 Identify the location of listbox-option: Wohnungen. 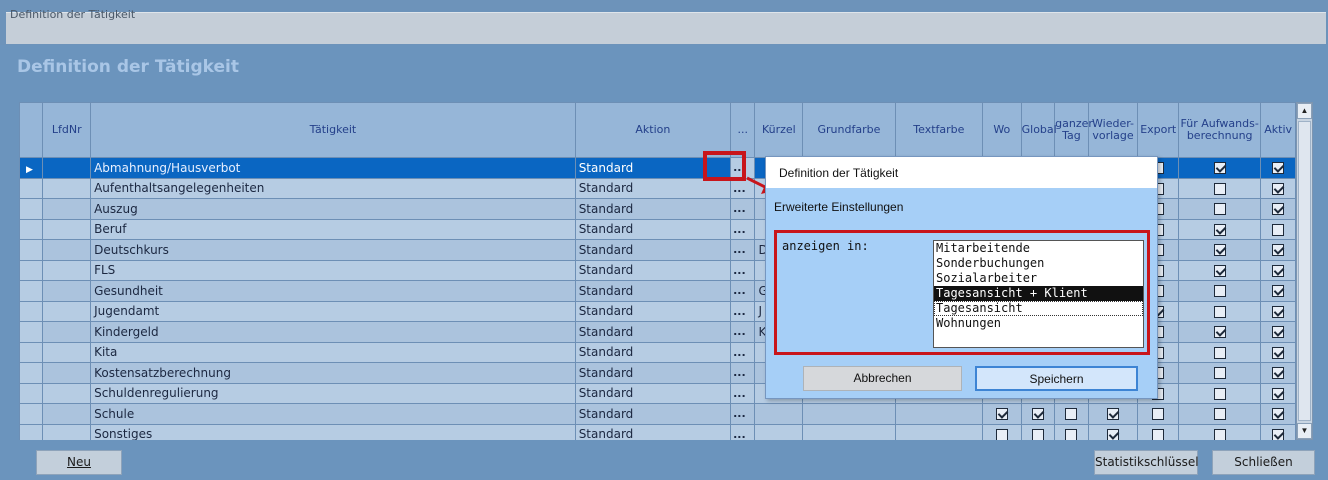
(1038, 323).